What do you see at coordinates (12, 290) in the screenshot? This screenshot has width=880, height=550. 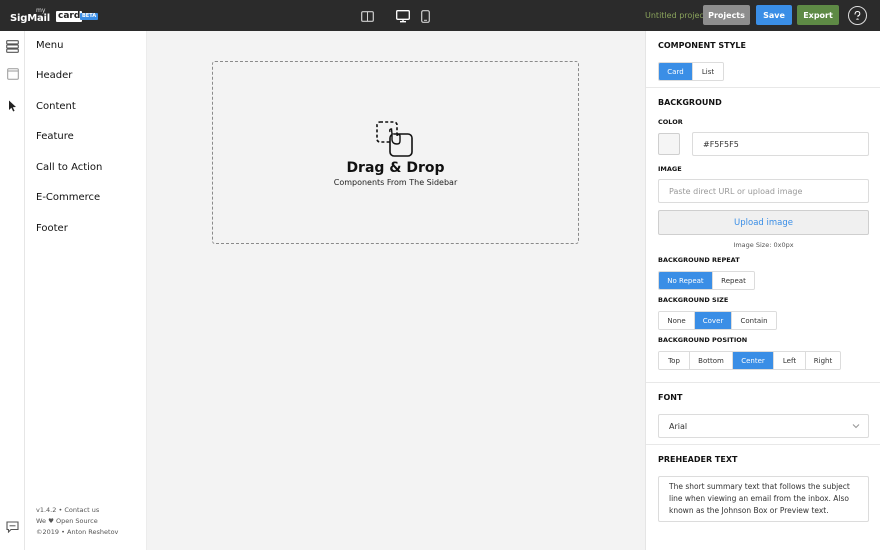 I see `icon-rail` at bounding box center [12, 290].